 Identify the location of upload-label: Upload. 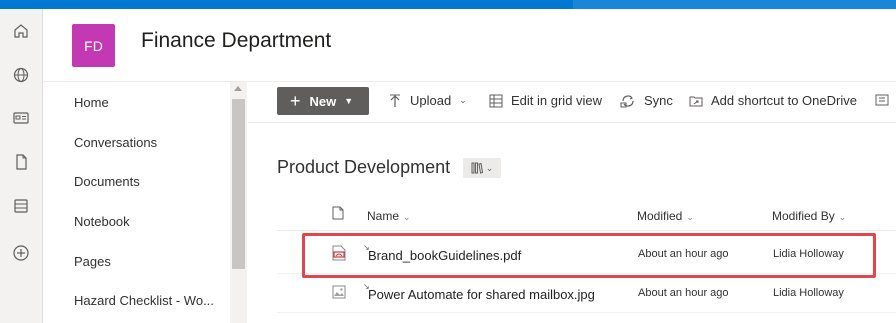
(431, 100).